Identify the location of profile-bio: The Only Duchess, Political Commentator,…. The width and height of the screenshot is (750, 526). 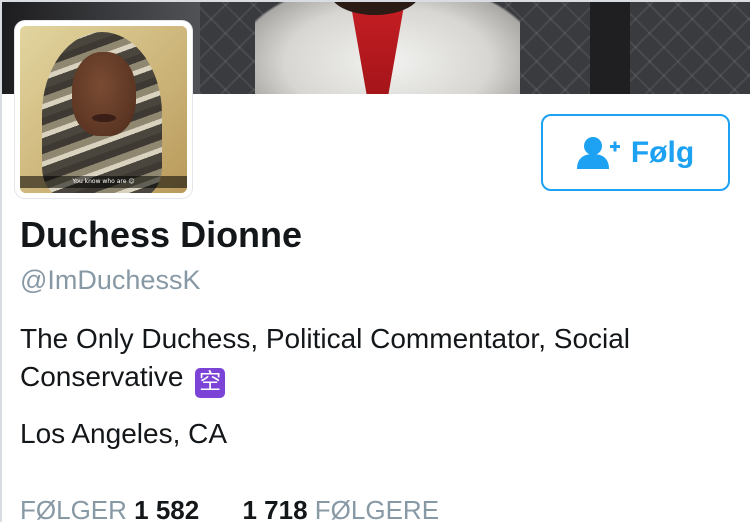
(377, 359).